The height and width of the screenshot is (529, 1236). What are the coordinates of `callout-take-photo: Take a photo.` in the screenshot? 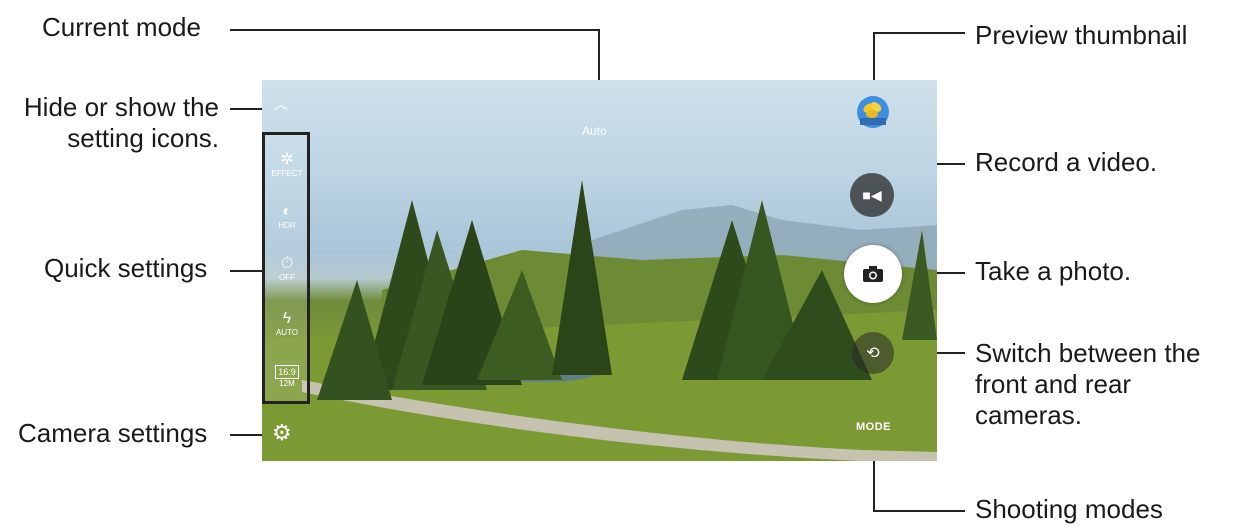 It's located at (1053, 271).